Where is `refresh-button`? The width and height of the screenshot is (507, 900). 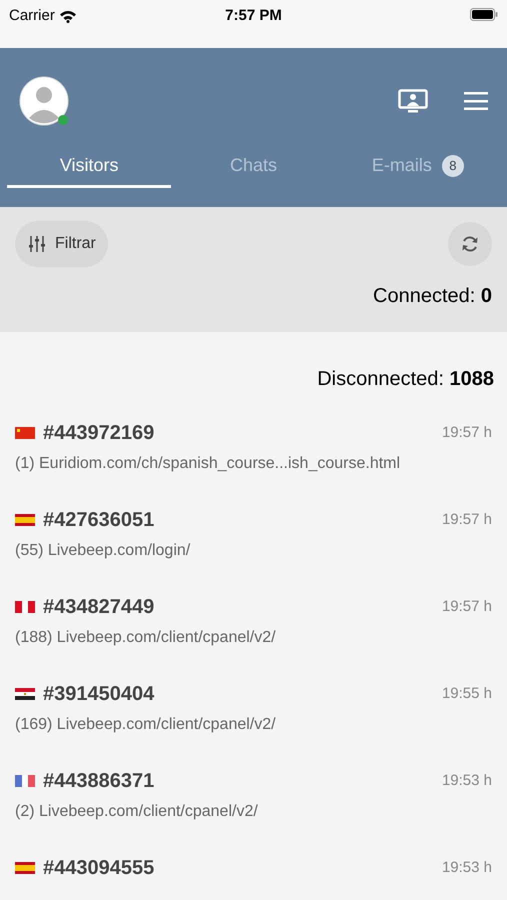 refresh-button is located at coordinates (470, 244).